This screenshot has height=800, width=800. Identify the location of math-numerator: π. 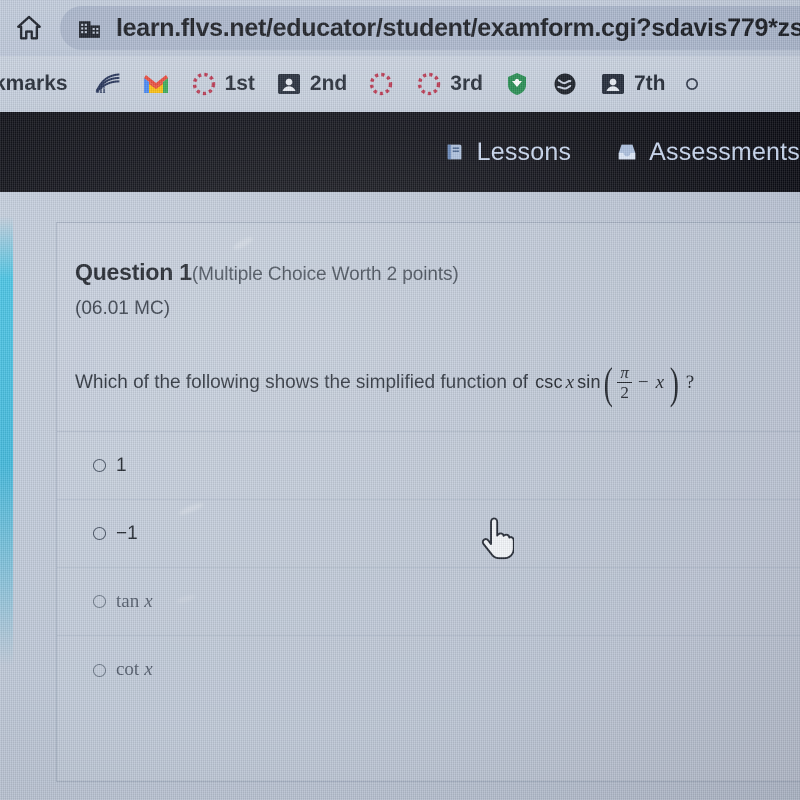
(624, 372).